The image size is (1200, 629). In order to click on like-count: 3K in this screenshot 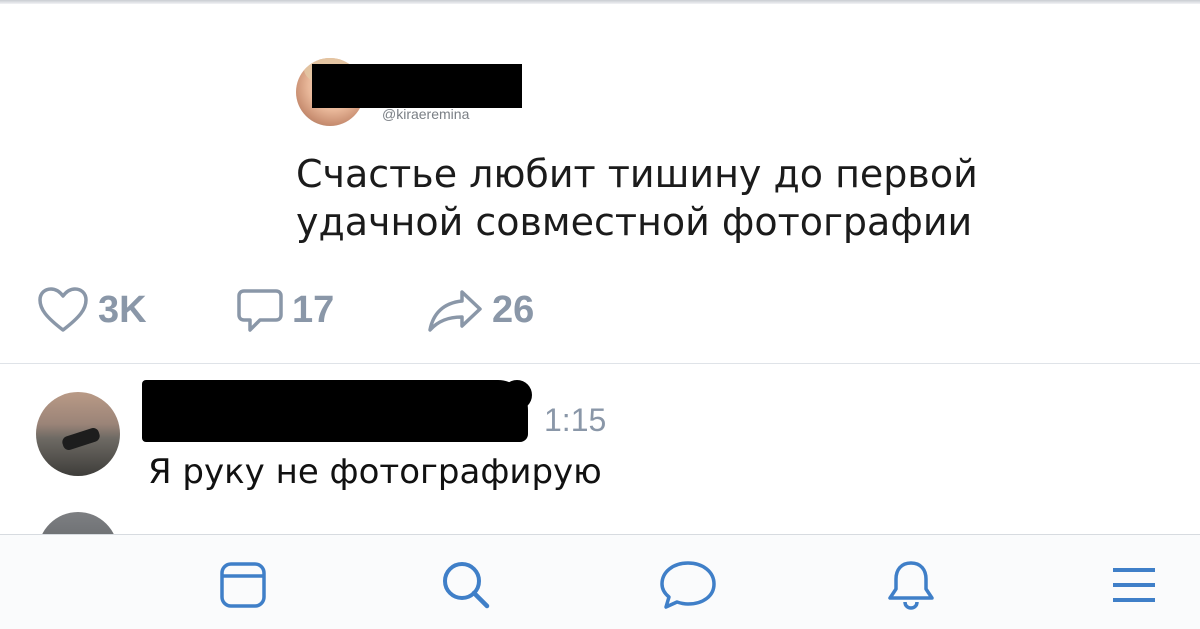, I will do `click(122, 309)`.